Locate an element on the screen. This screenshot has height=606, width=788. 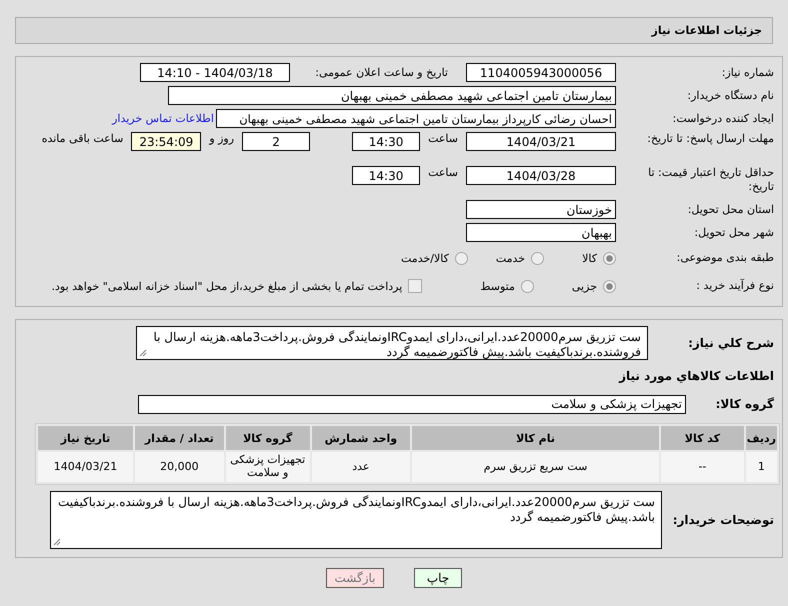
radio-label: کالا/خدمت is located at coordinates (425, 258).